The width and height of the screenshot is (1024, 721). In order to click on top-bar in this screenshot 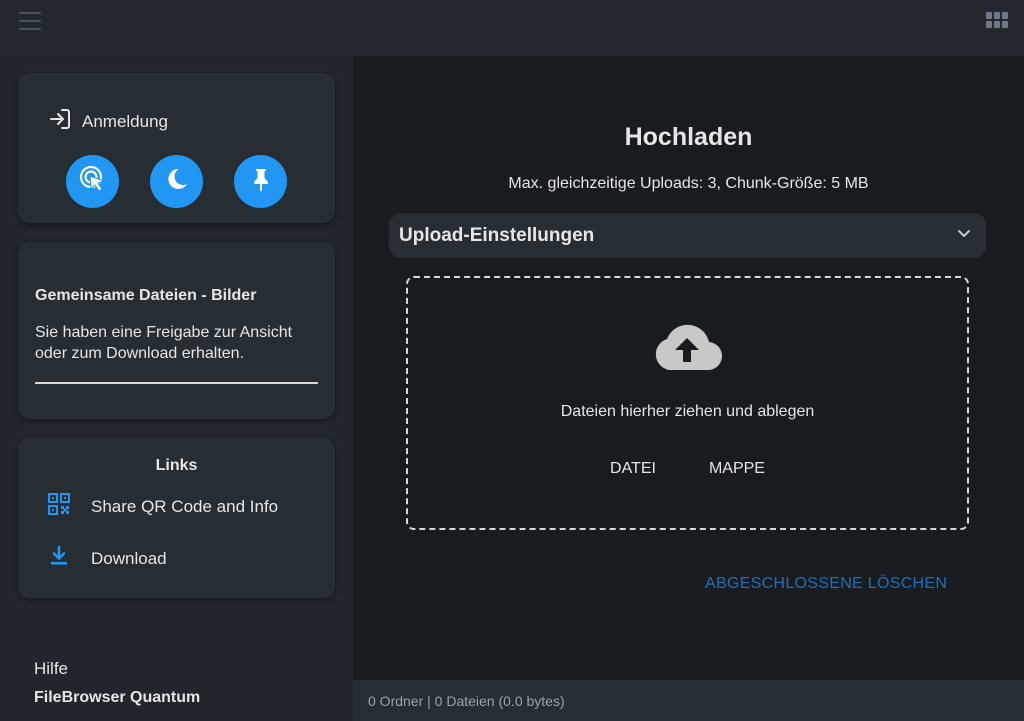, I will do `click(512, 28)`.